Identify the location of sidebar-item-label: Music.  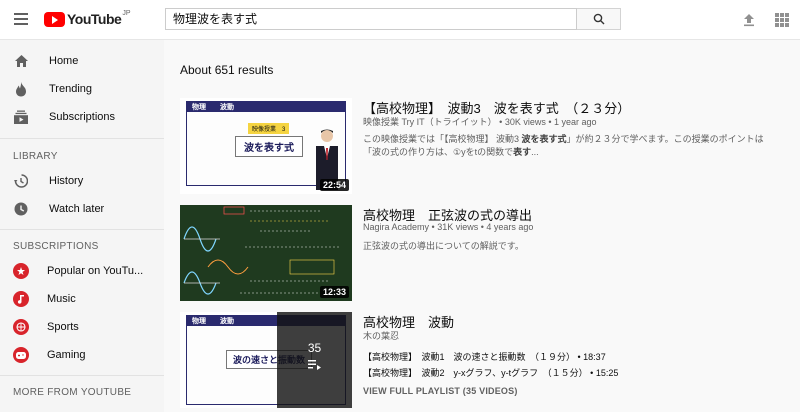
(61, 299).